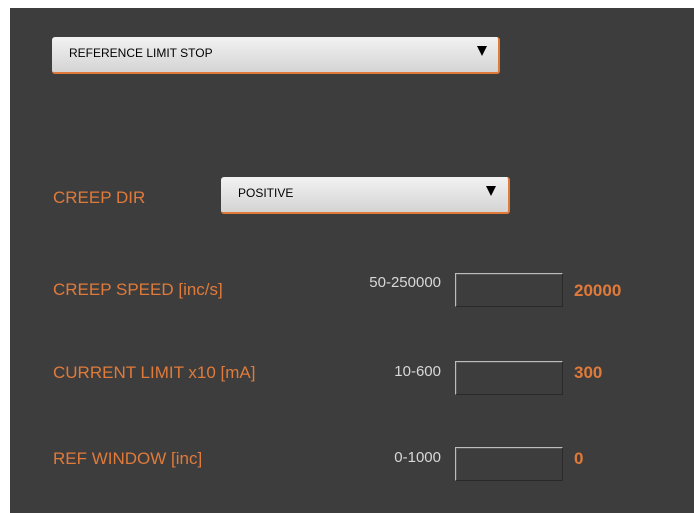  What do you see at coordinates (509, 464) in the screenshot?
I see `ref-window-input` at bounding box center [509, 464].